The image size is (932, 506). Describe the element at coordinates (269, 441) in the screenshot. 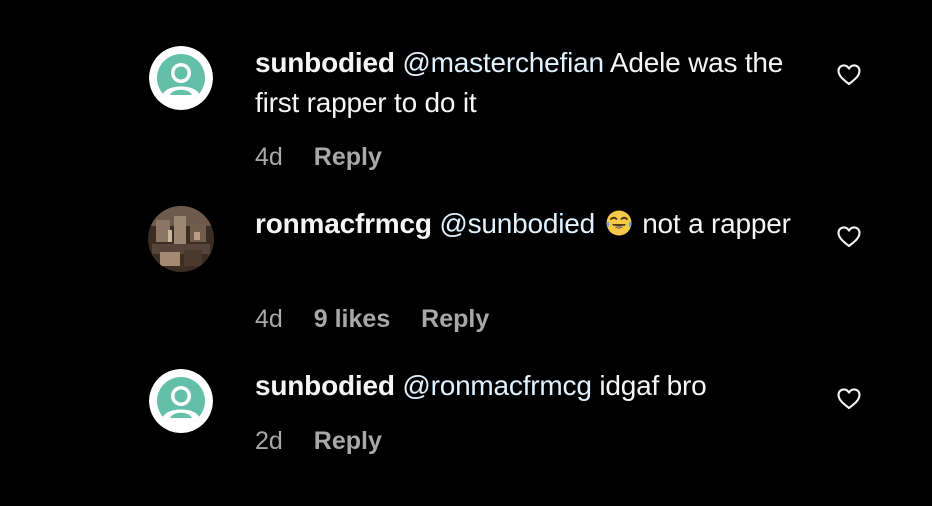

I see `comment-age: 2d` at that location.